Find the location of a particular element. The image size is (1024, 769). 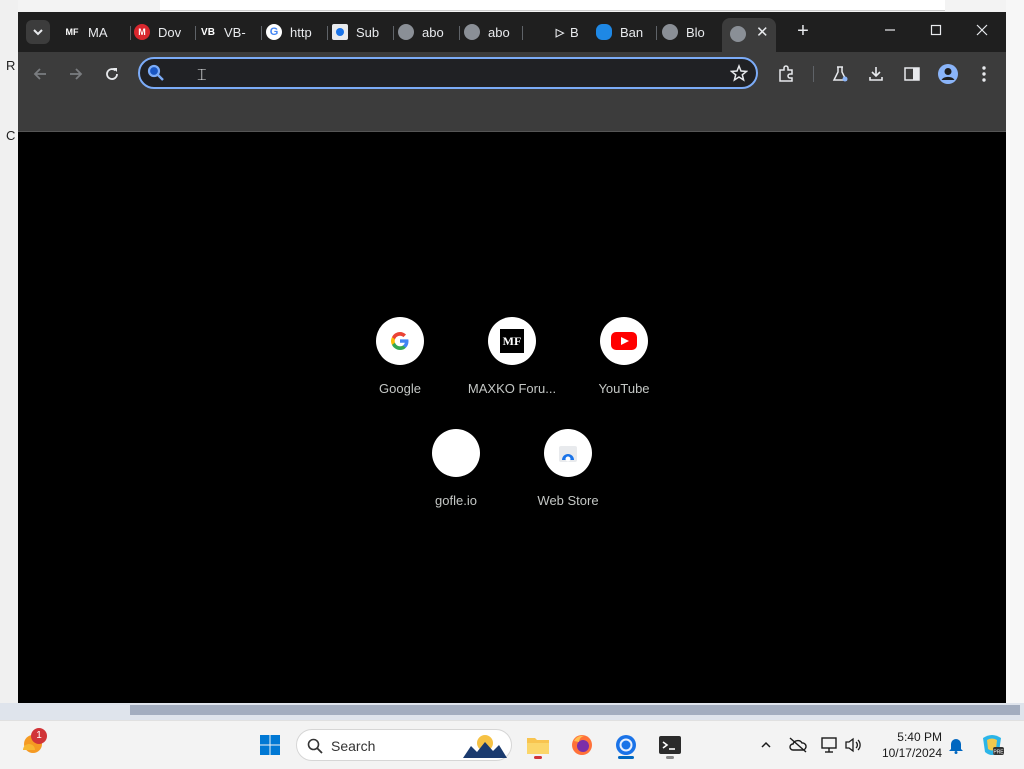

address-input is located at coordinates (448, 74).